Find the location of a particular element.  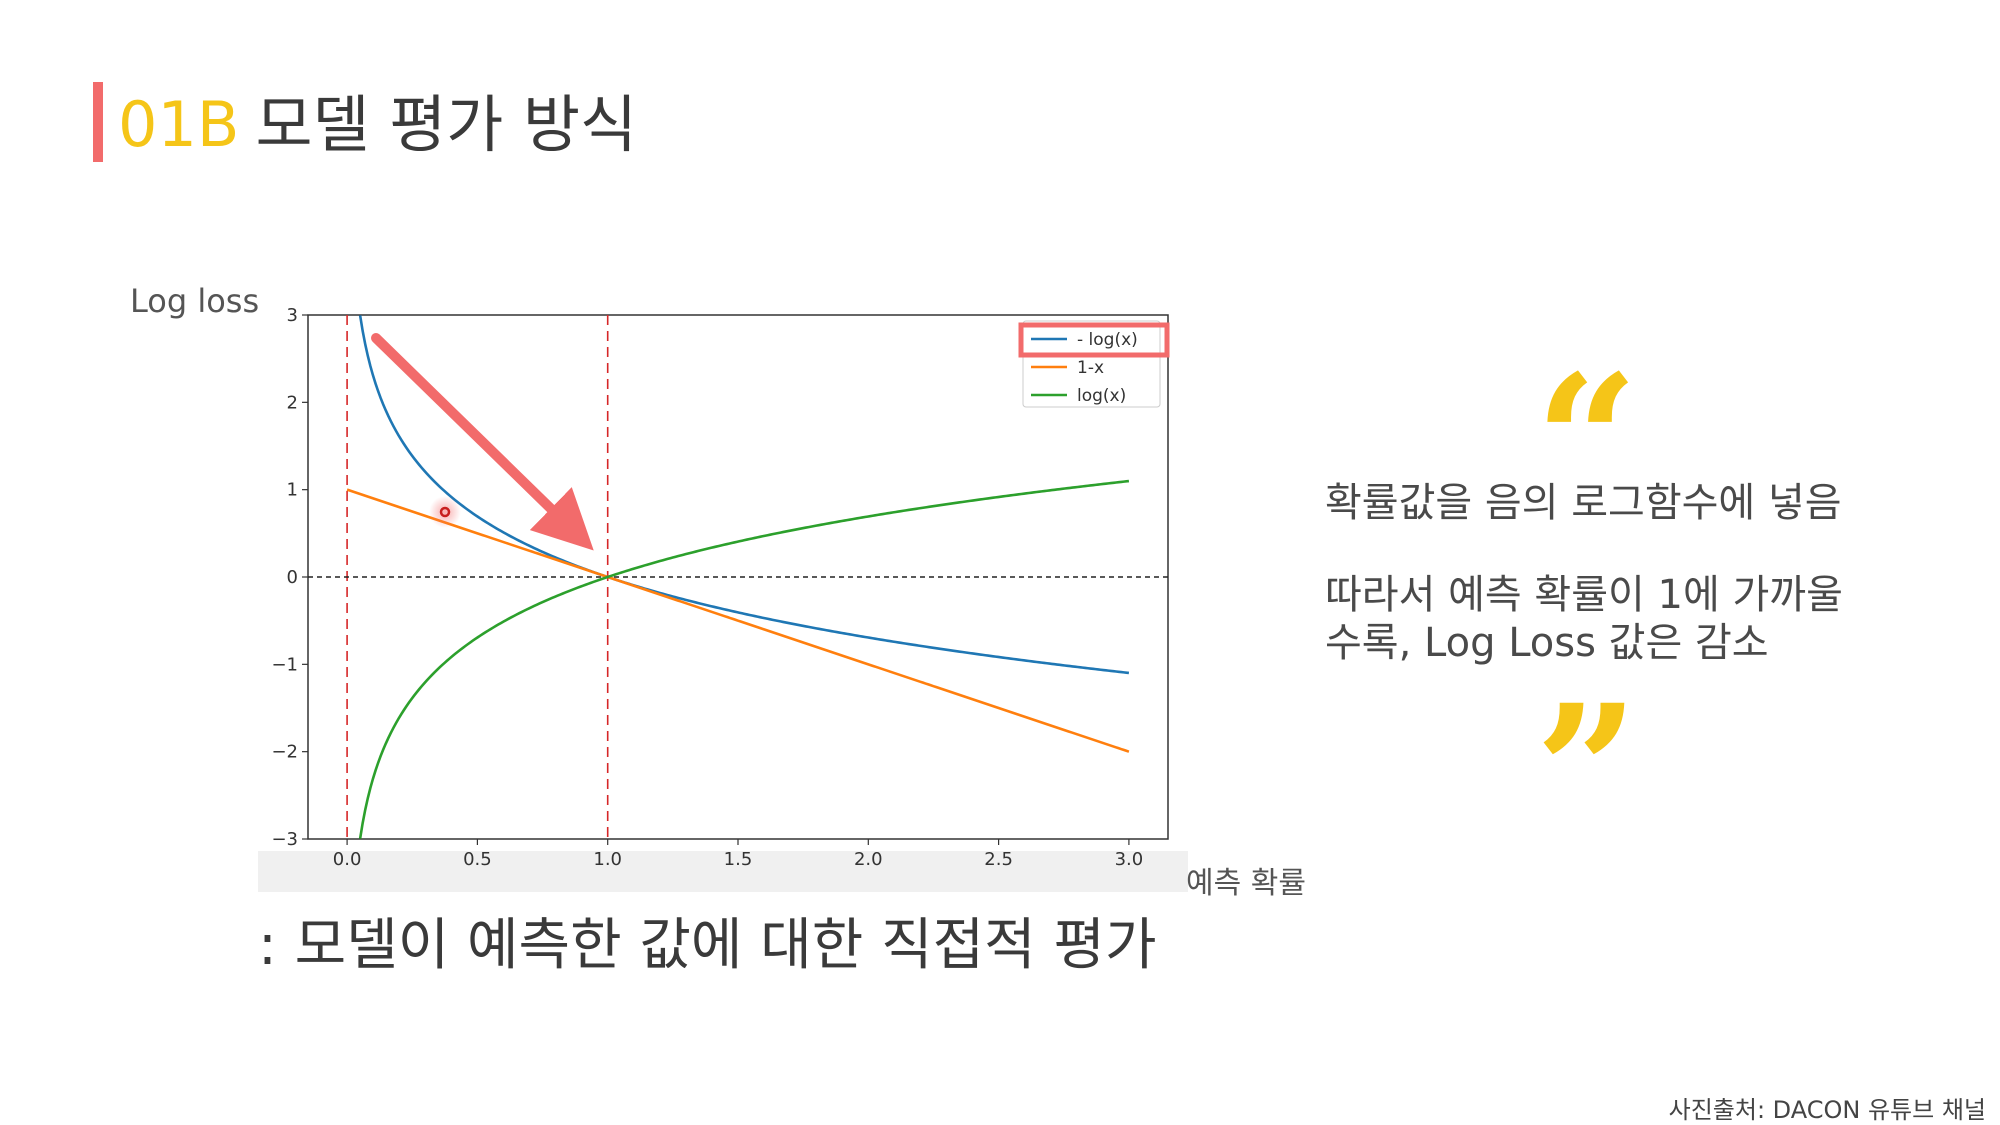

y-tick-label: −2 is located at coordinates (284, 752).